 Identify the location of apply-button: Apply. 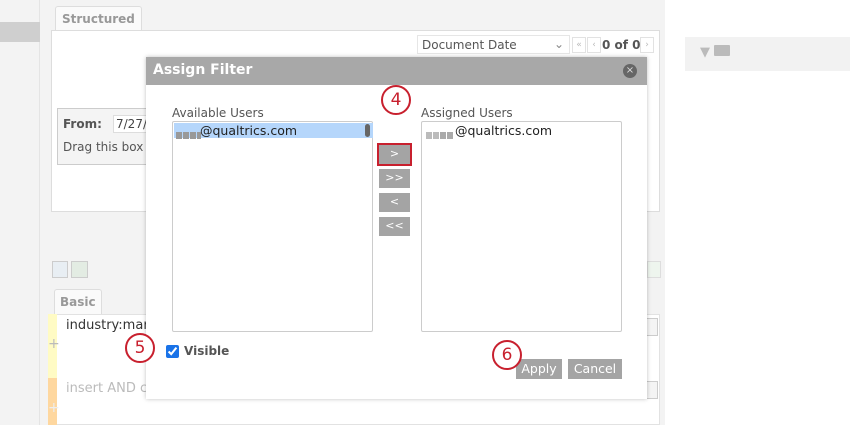
(539, 369).